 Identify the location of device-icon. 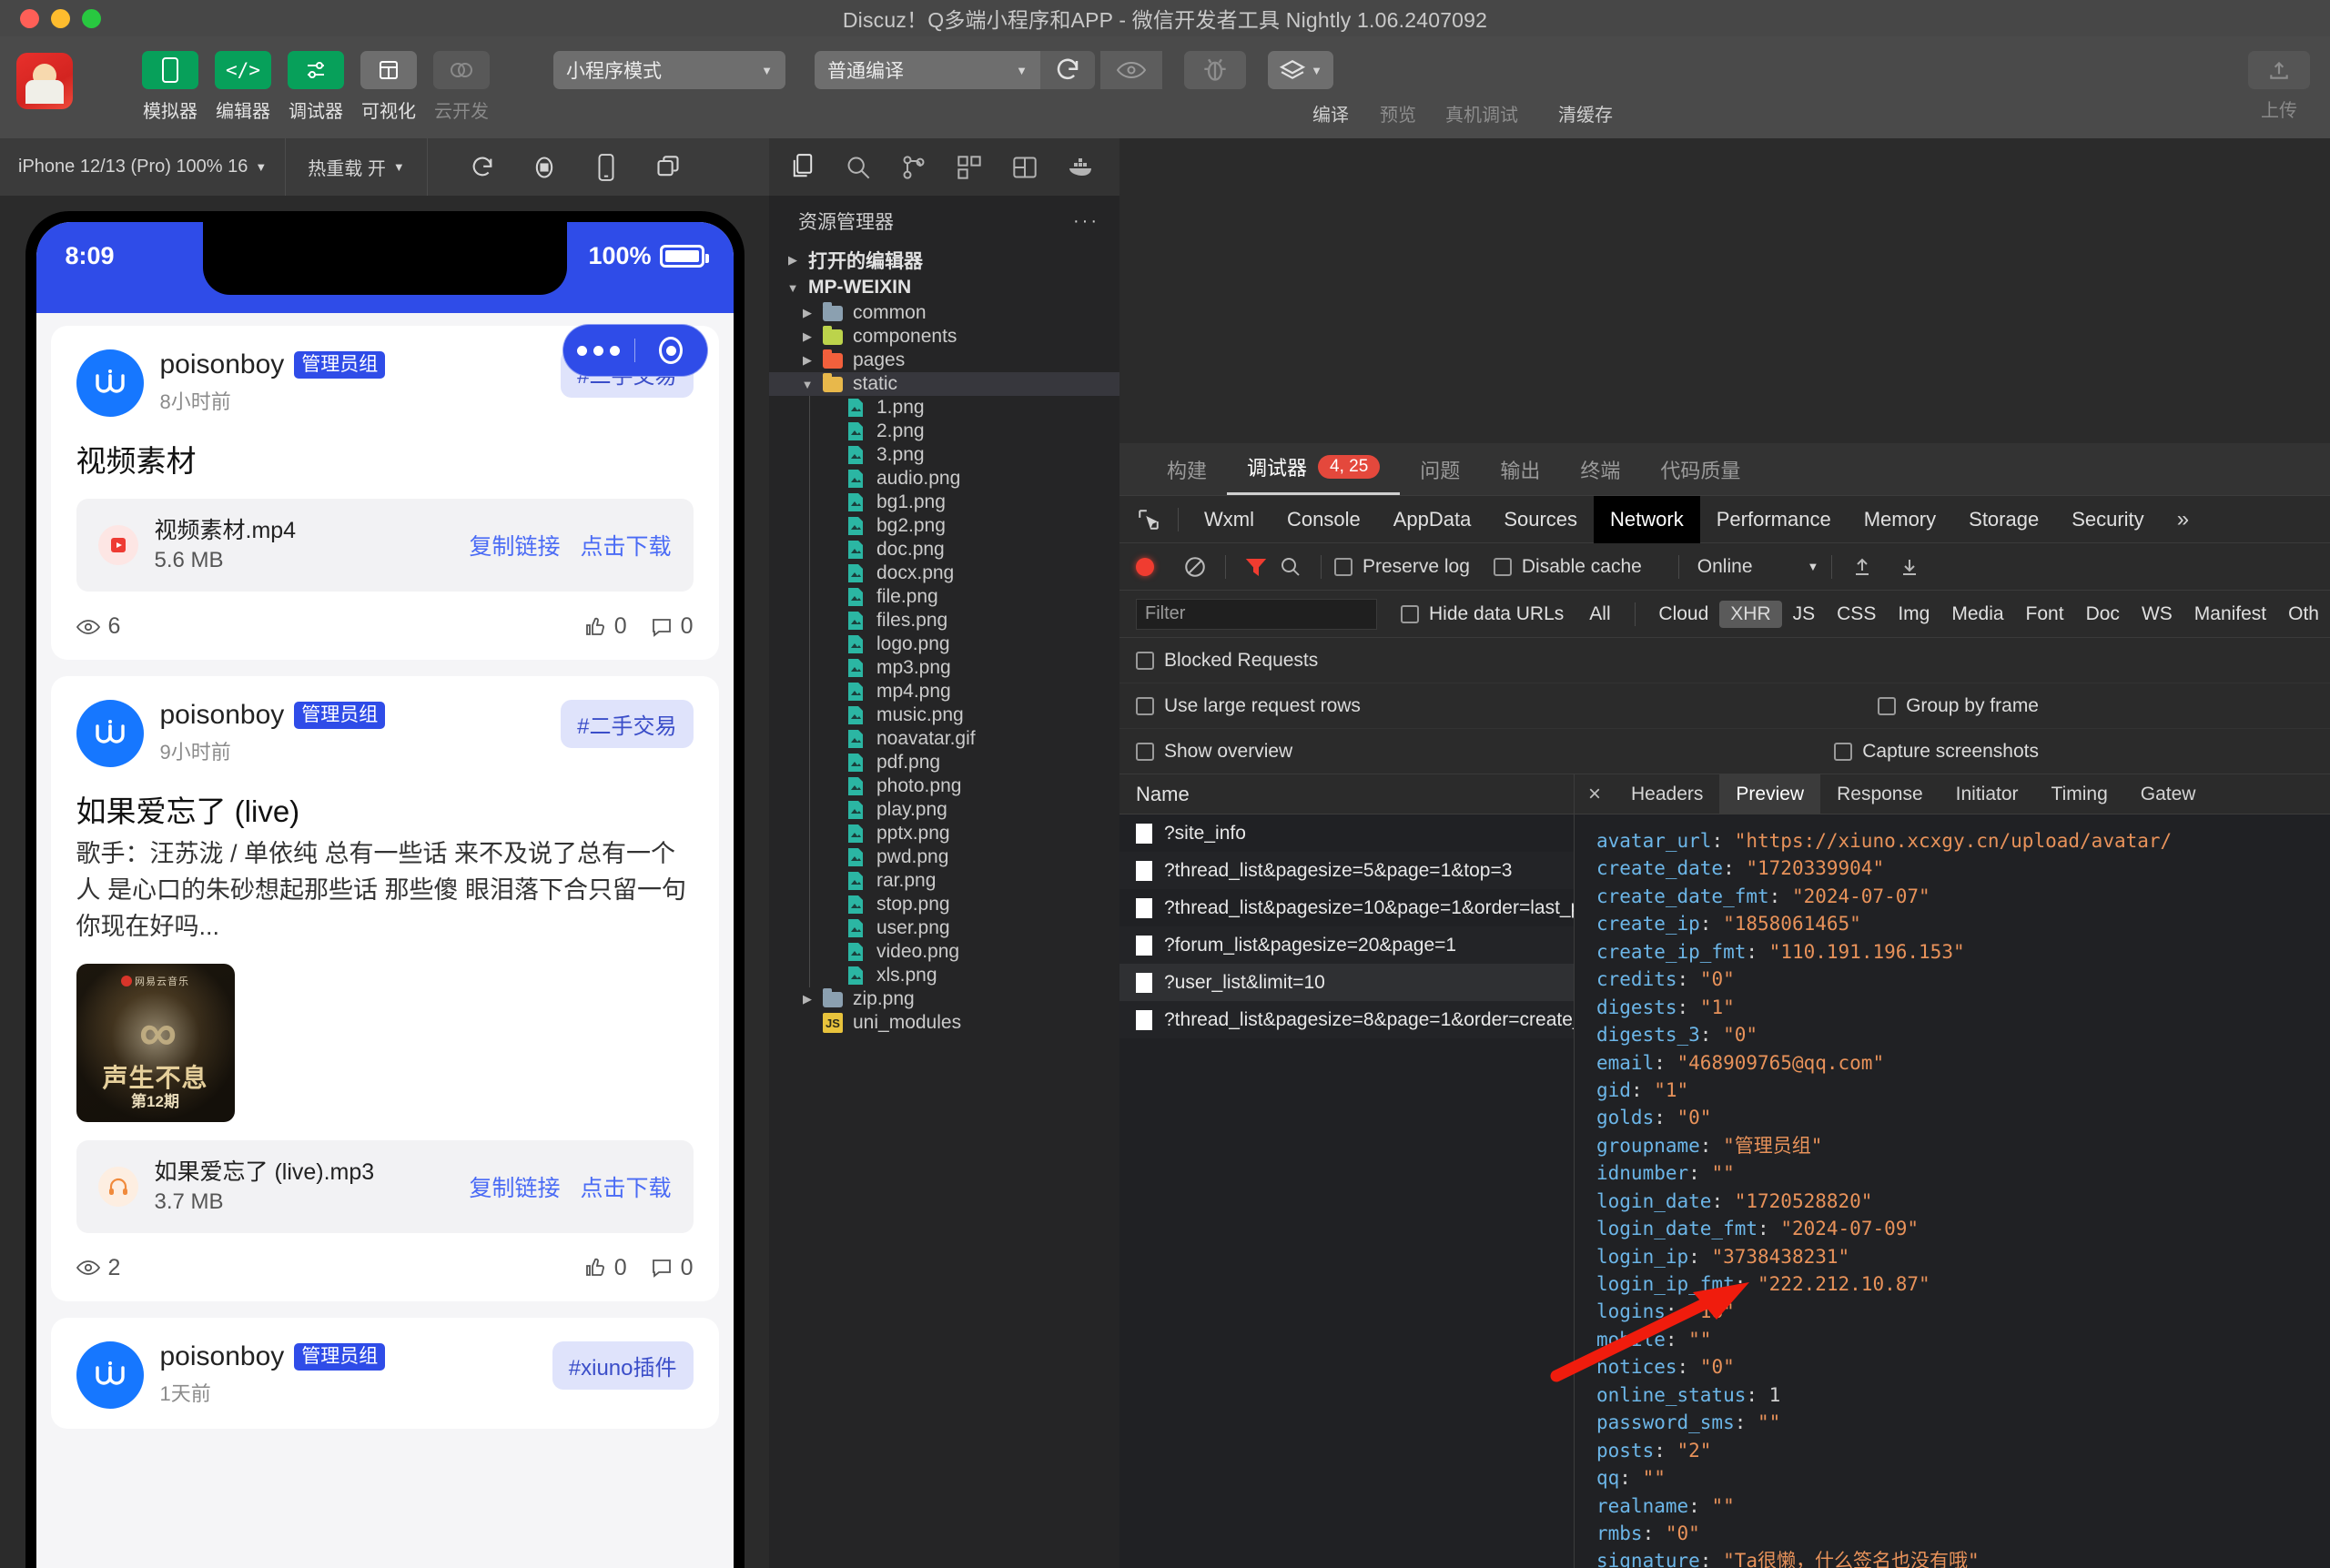
(606, 167).